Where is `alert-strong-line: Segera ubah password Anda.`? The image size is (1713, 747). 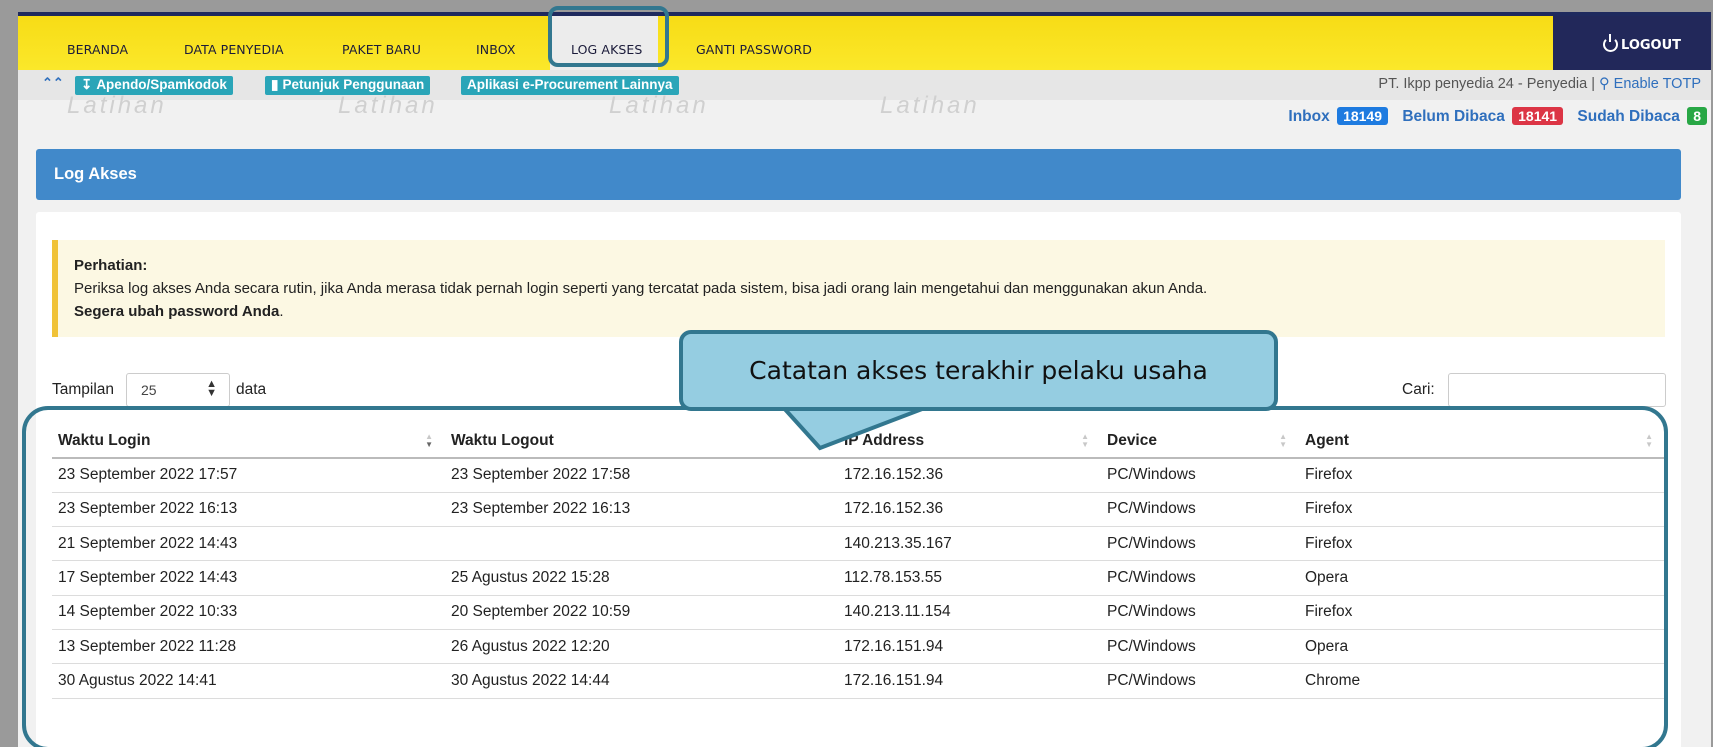
alert-strong-line: Segera ubah password Anda. is located at coordinates (179, 311).